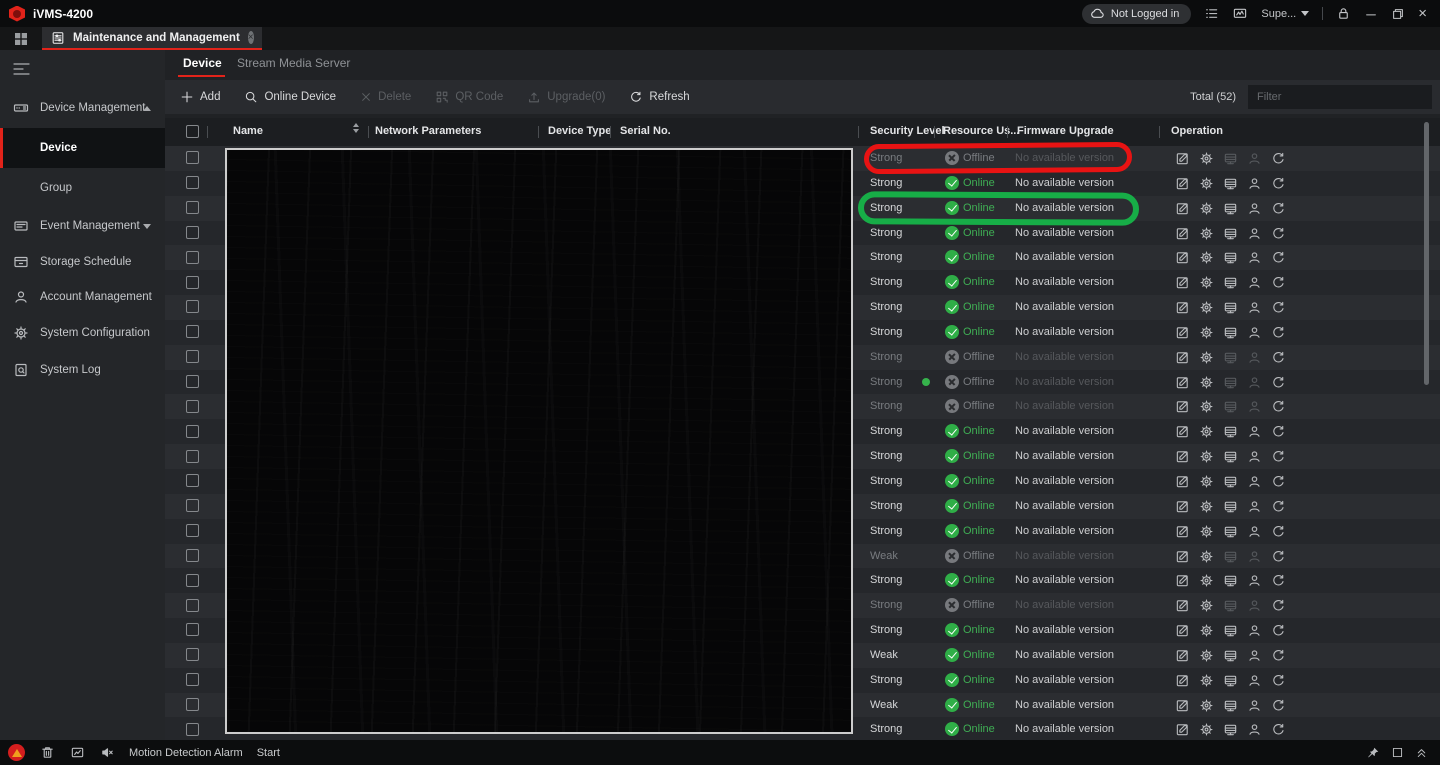  Describe the element at coordinates (1343, 13) in the screenshot. I see `lock-icon` at that location.